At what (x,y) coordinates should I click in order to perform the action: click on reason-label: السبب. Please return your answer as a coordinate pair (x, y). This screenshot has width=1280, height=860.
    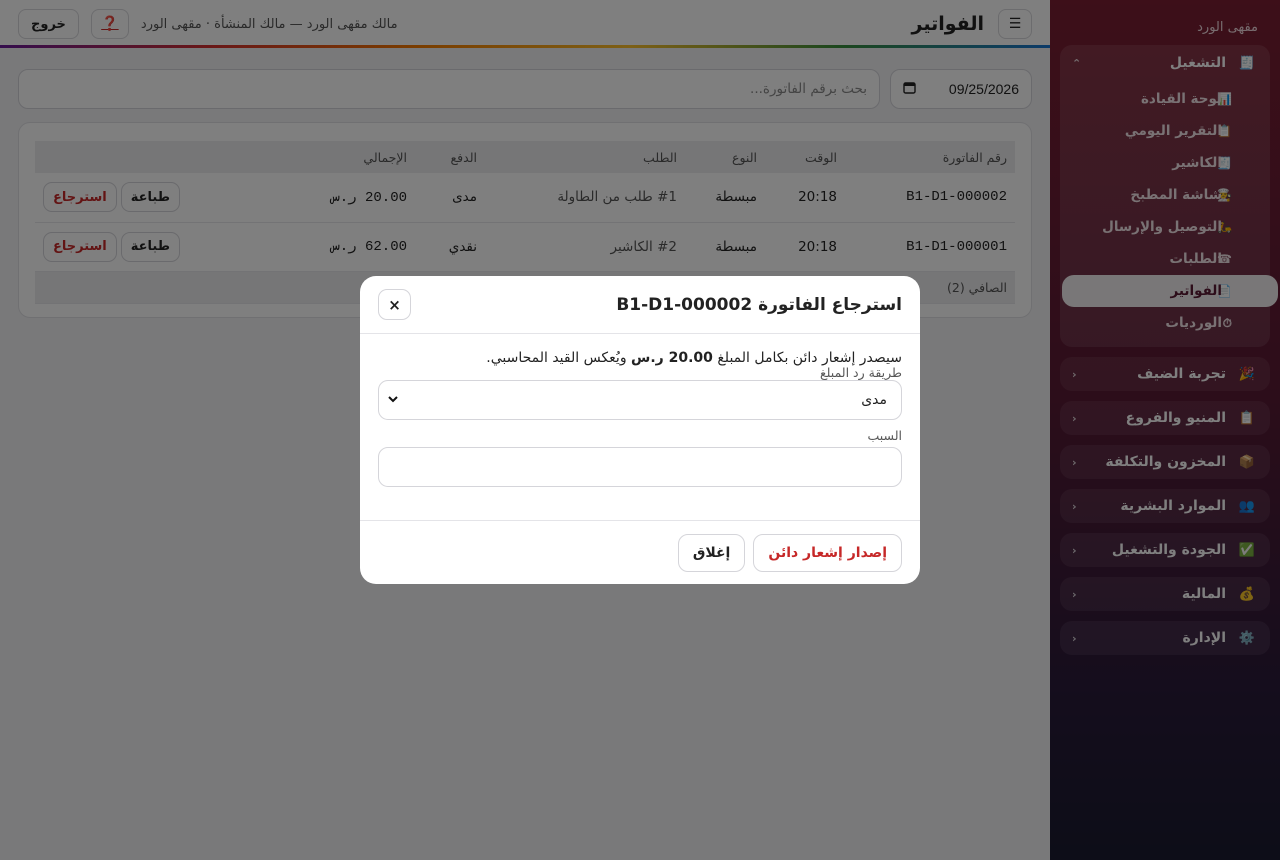
    Looking at the image, I should click on (884, 435).